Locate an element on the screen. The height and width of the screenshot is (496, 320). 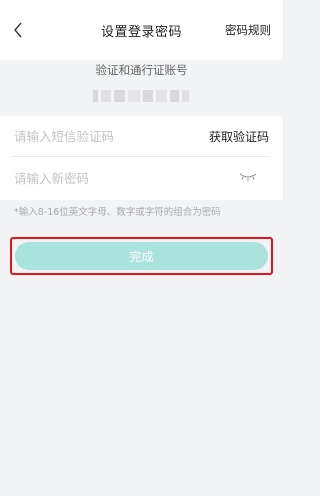
submit-button: 完成 is located at coordinates (141, 256).